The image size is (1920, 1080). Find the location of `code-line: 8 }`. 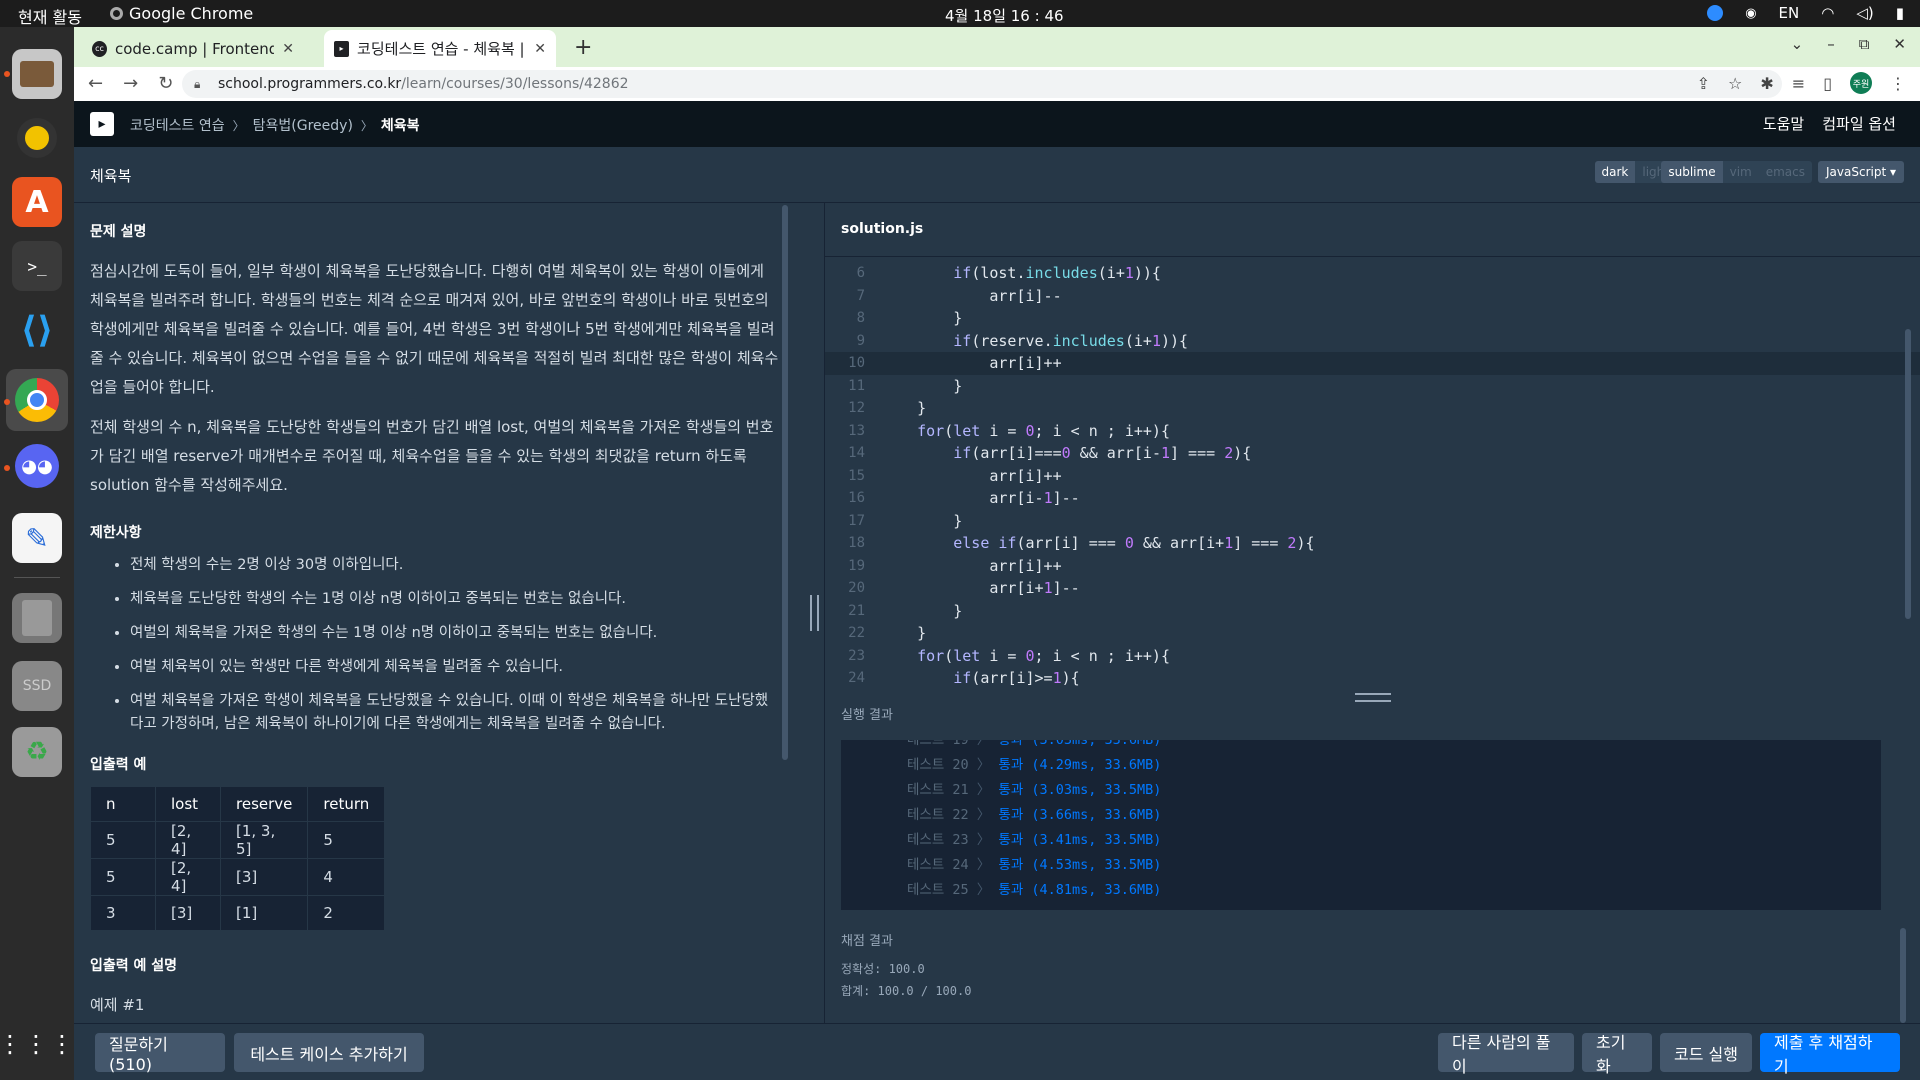

code-line: 8 } is located at coordinates (1372, 318).